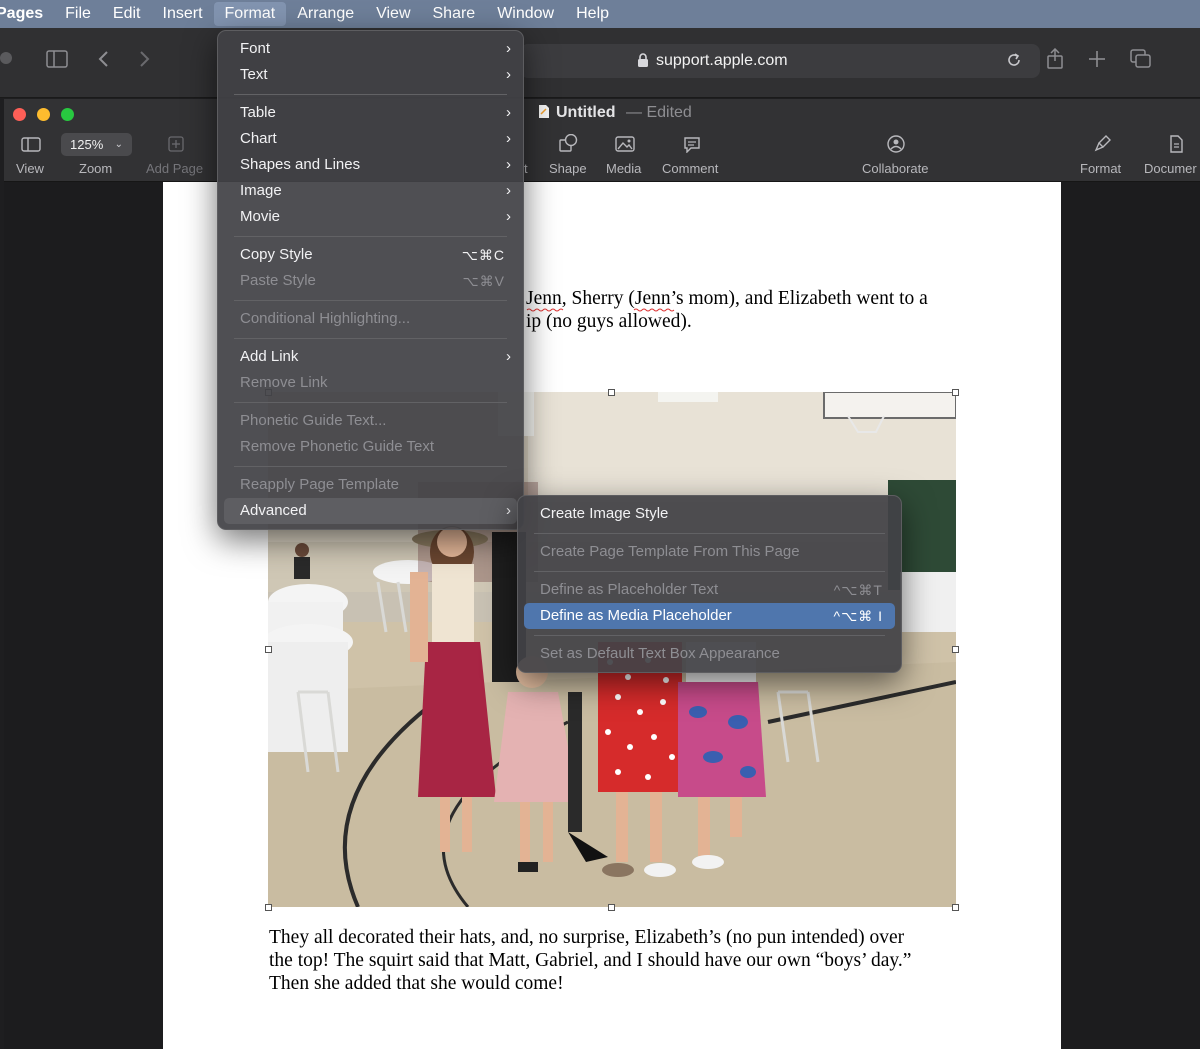 The height and width of the screenshot is (1049, 1200). Describe the element at coordinates (624, 168) in the screenshot. I see `media-label: Media` at that location.